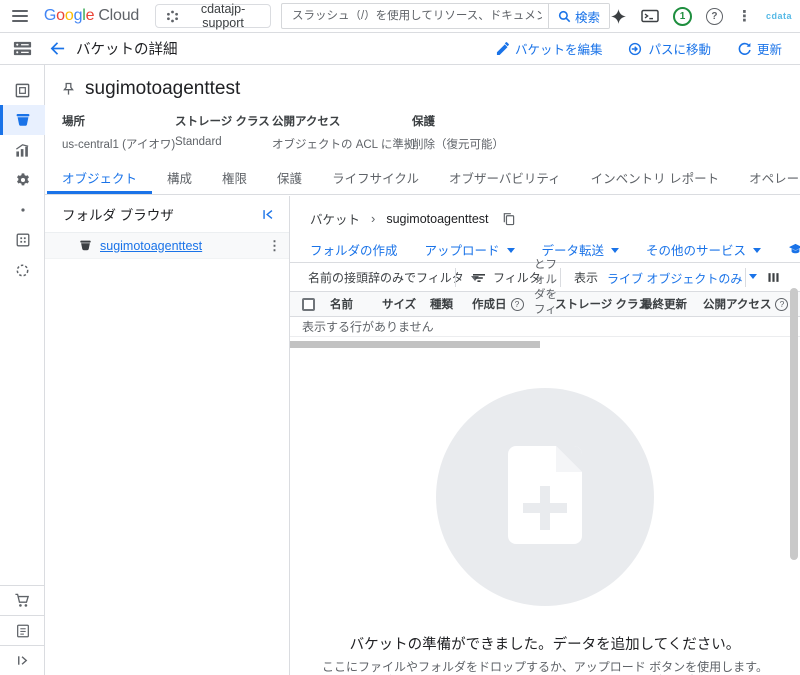 The height and width of the screenshot is (675, 800). I want to click on horizontal-scrollbar, so click(415, 344).